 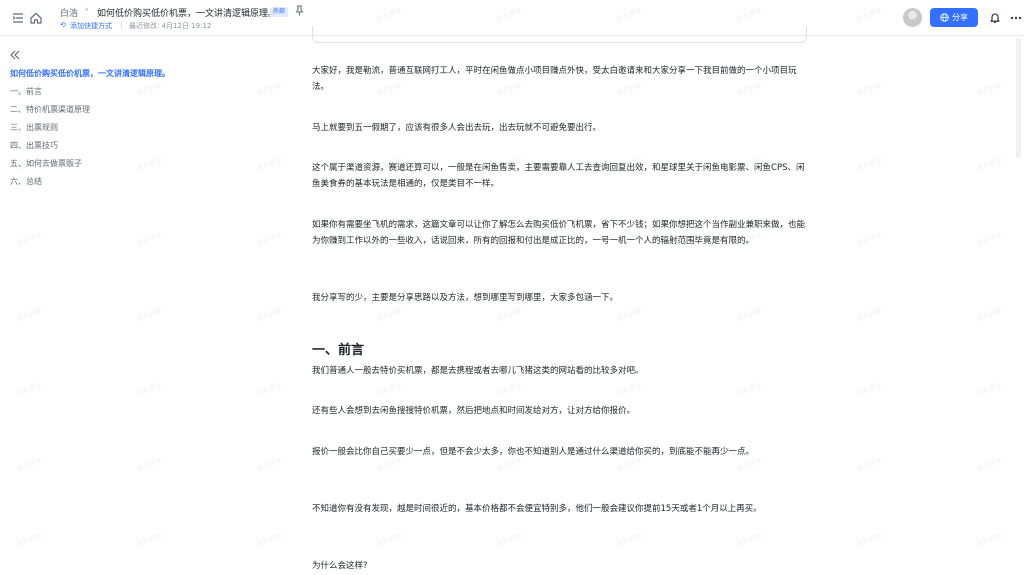 I want to click on share-label: 分享, so click(x=960, y=17).